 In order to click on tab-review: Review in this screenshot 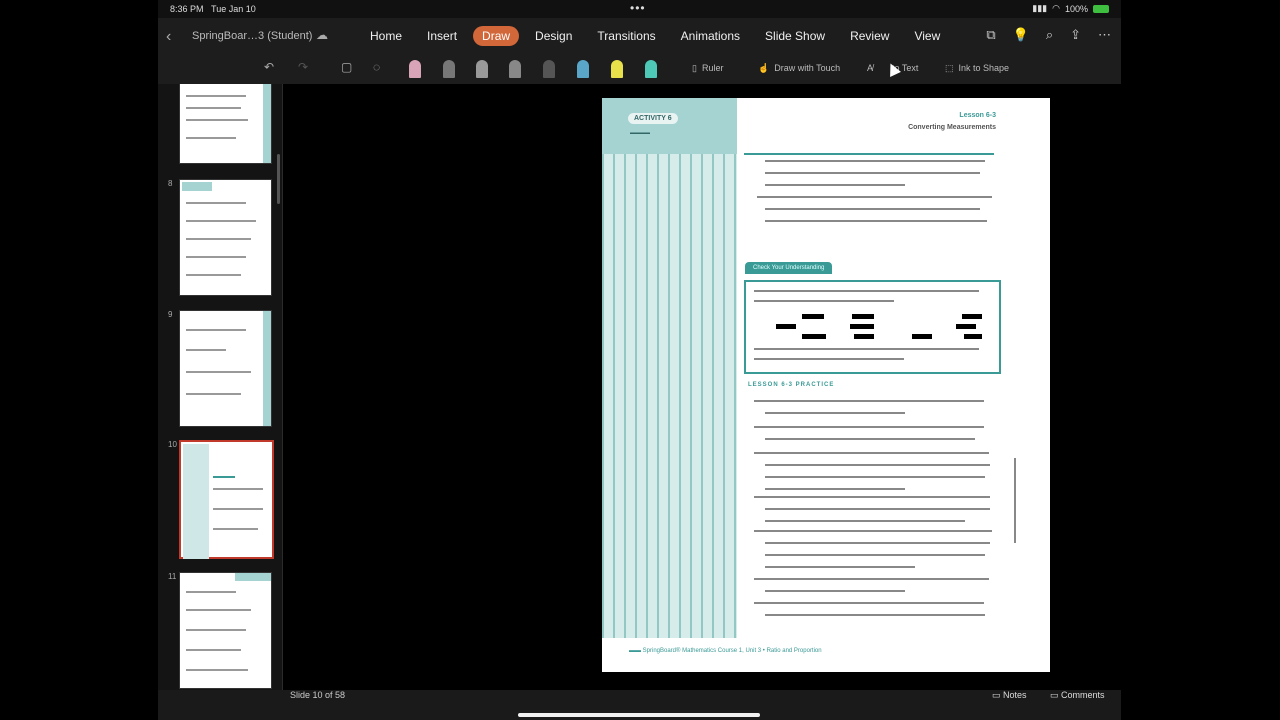, I will do `click(869, 36)`.